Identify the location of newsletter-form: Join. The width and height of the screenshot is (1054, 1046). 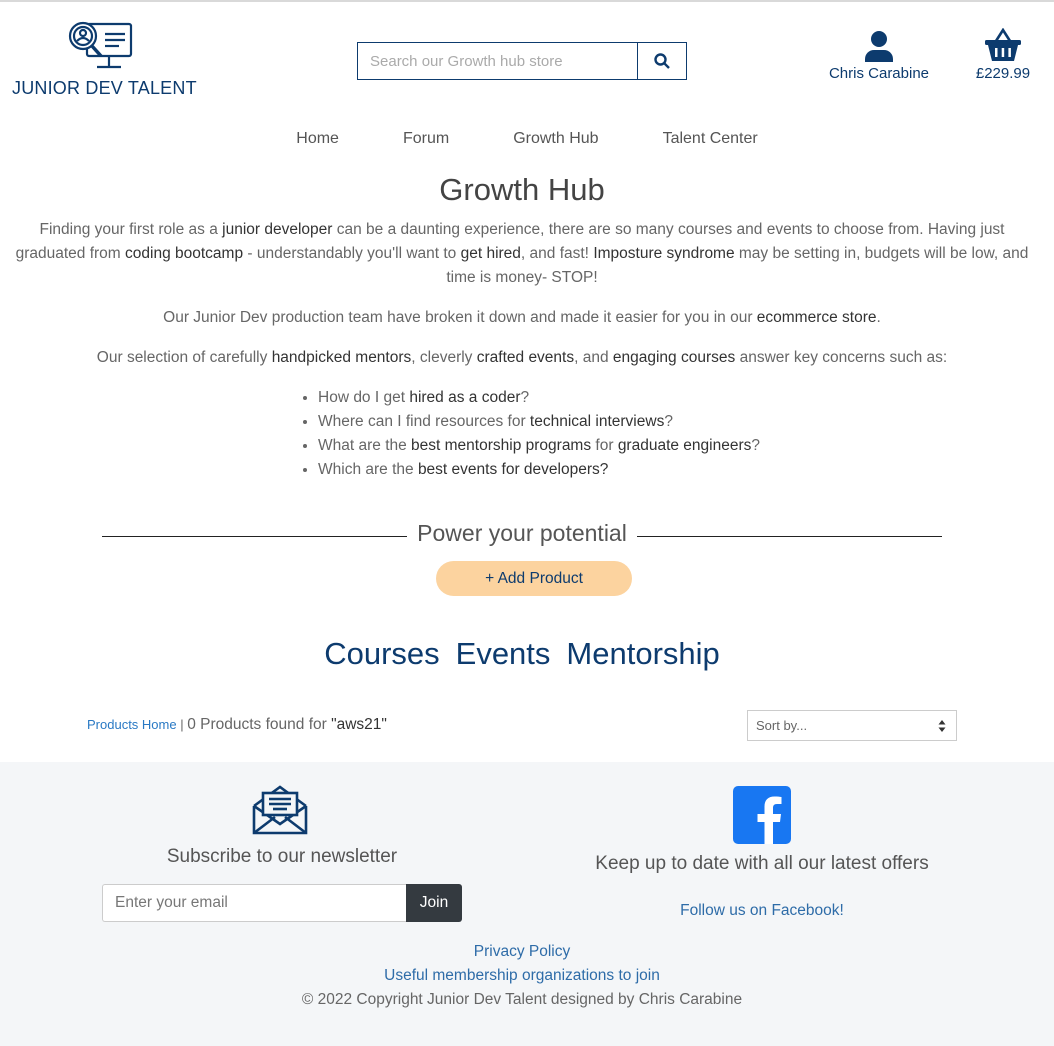
(282, 903).